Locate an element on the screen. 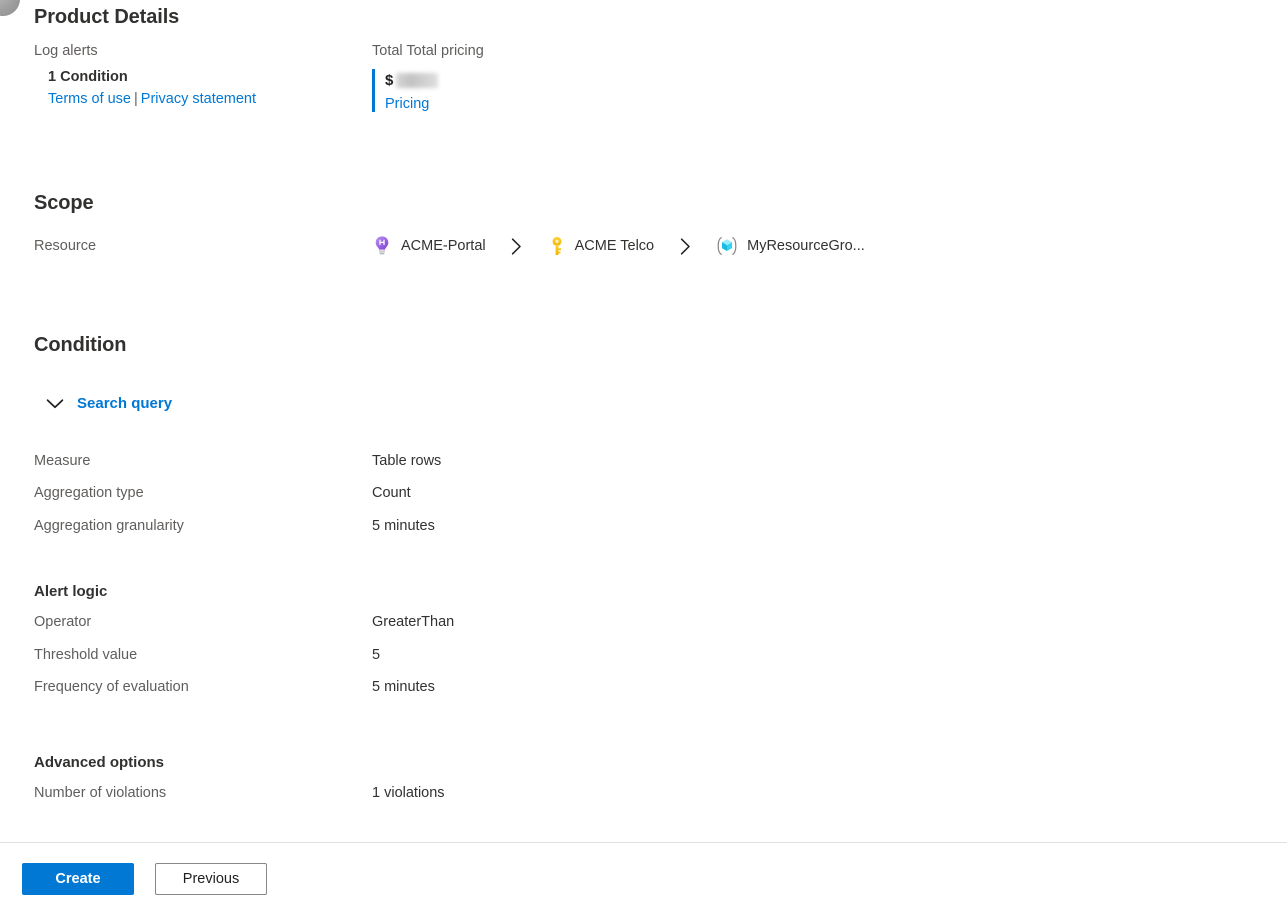  resource-label: Resource is located at coordinates (65, 246).